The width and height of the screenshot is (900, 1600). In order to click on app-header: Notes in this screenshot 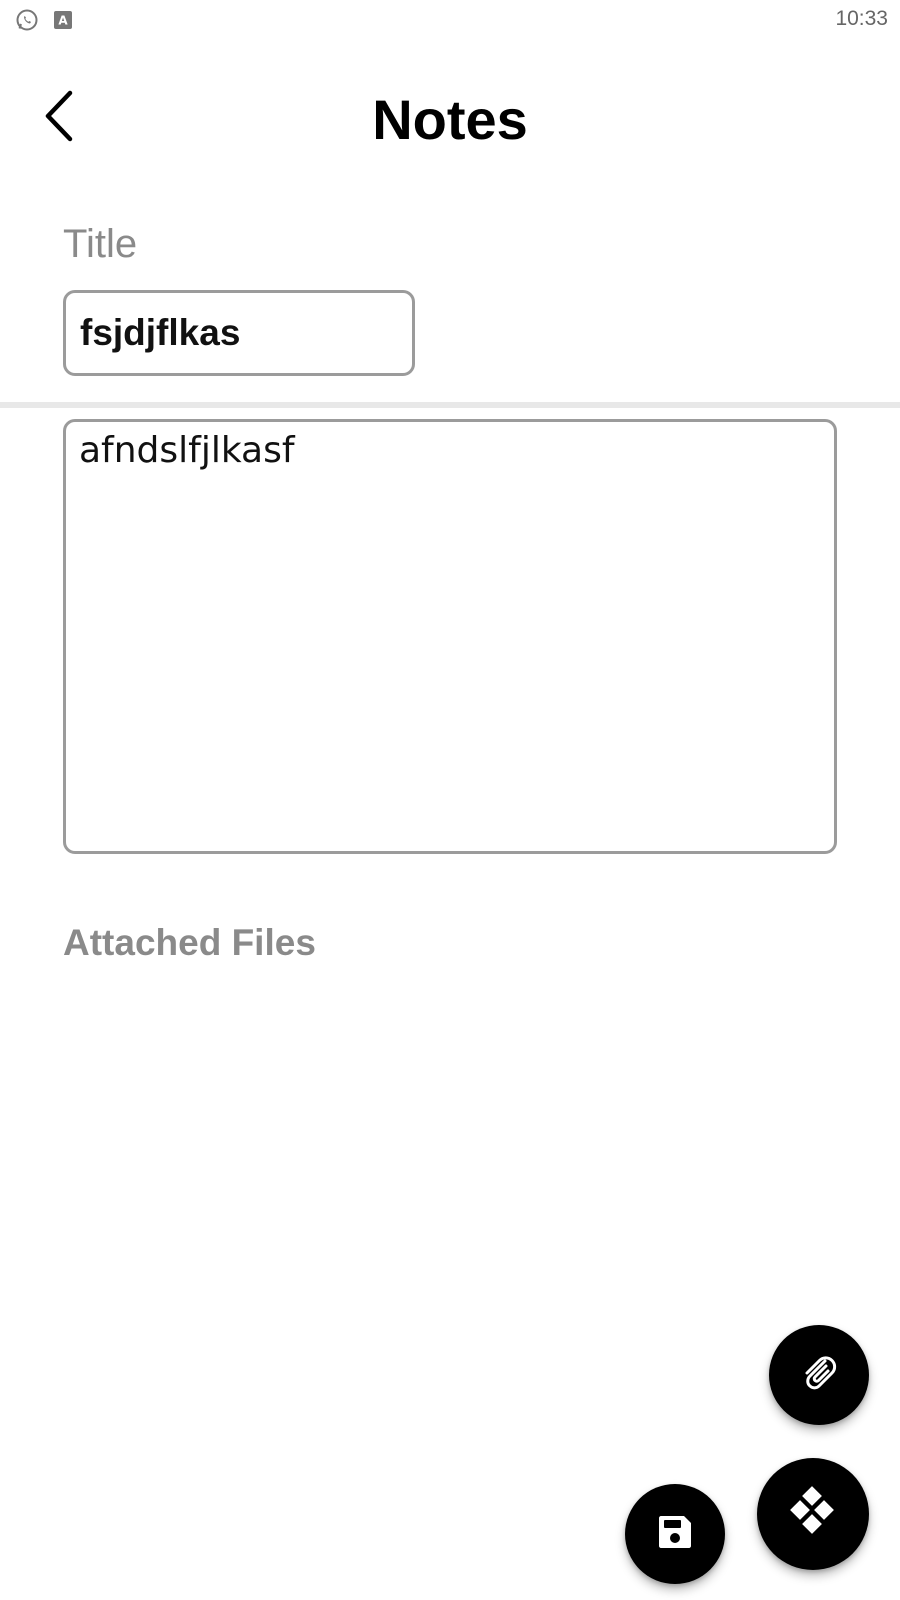, I will do `click(450, 120)`.